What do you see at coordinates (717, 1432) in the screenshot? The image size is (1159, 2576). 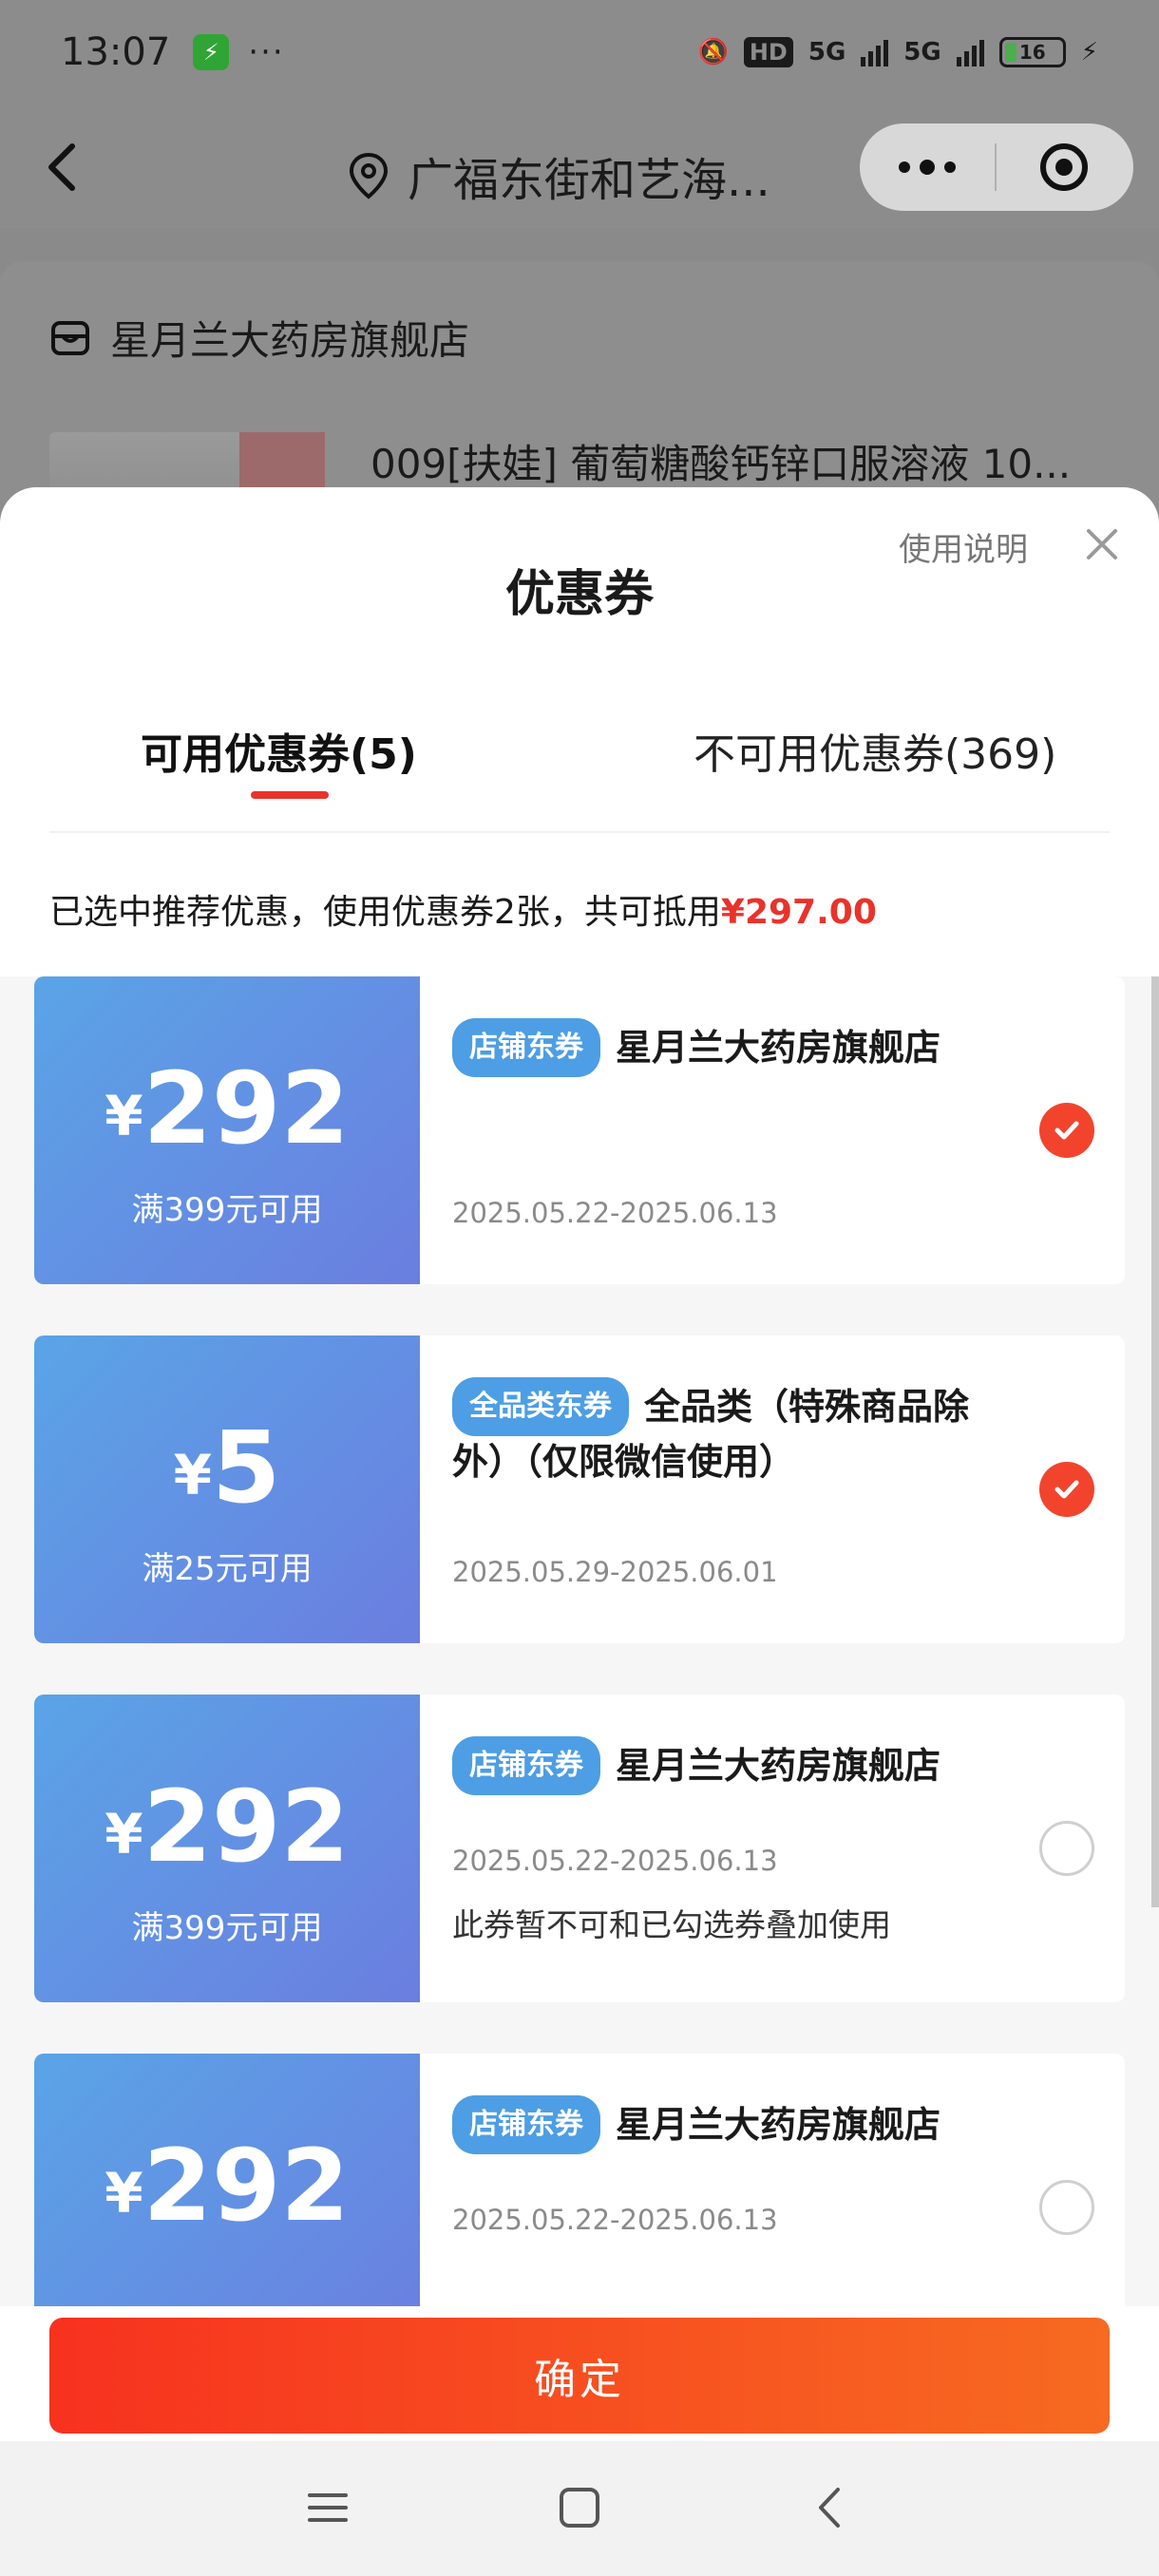 I see `coupon-title: 全品类东券 全品类（特殊商品除外）（仅限微信使用）` at bounding box center [717, 1432].